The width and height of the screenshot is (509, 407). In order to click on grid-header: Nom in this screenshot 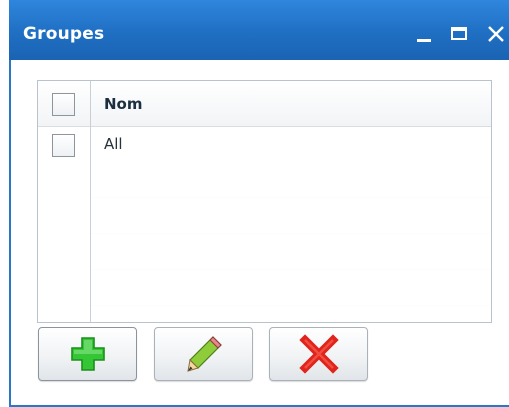, I will do `click(264, 104)`.